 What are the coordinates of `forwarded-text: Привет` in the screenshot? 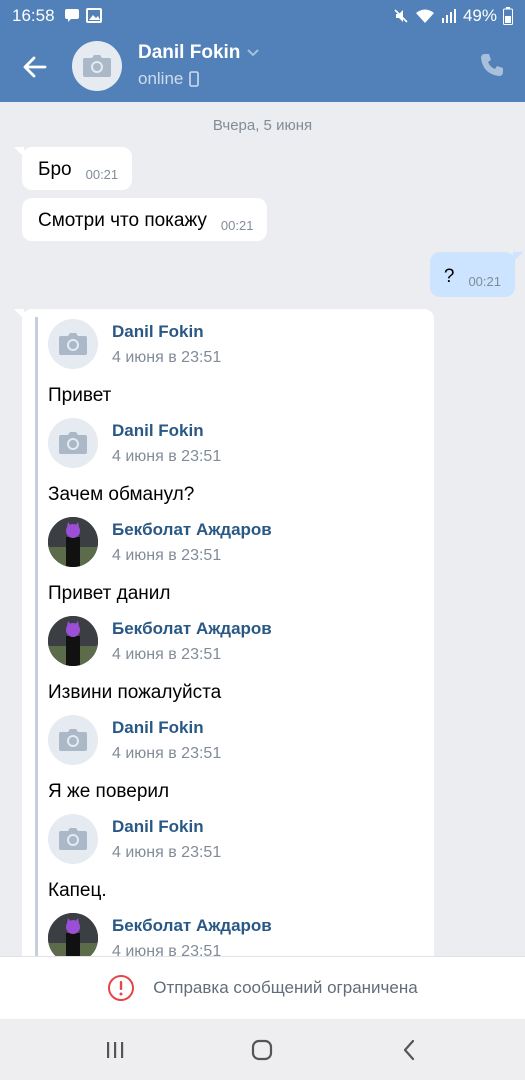 It's located at (80, 395).